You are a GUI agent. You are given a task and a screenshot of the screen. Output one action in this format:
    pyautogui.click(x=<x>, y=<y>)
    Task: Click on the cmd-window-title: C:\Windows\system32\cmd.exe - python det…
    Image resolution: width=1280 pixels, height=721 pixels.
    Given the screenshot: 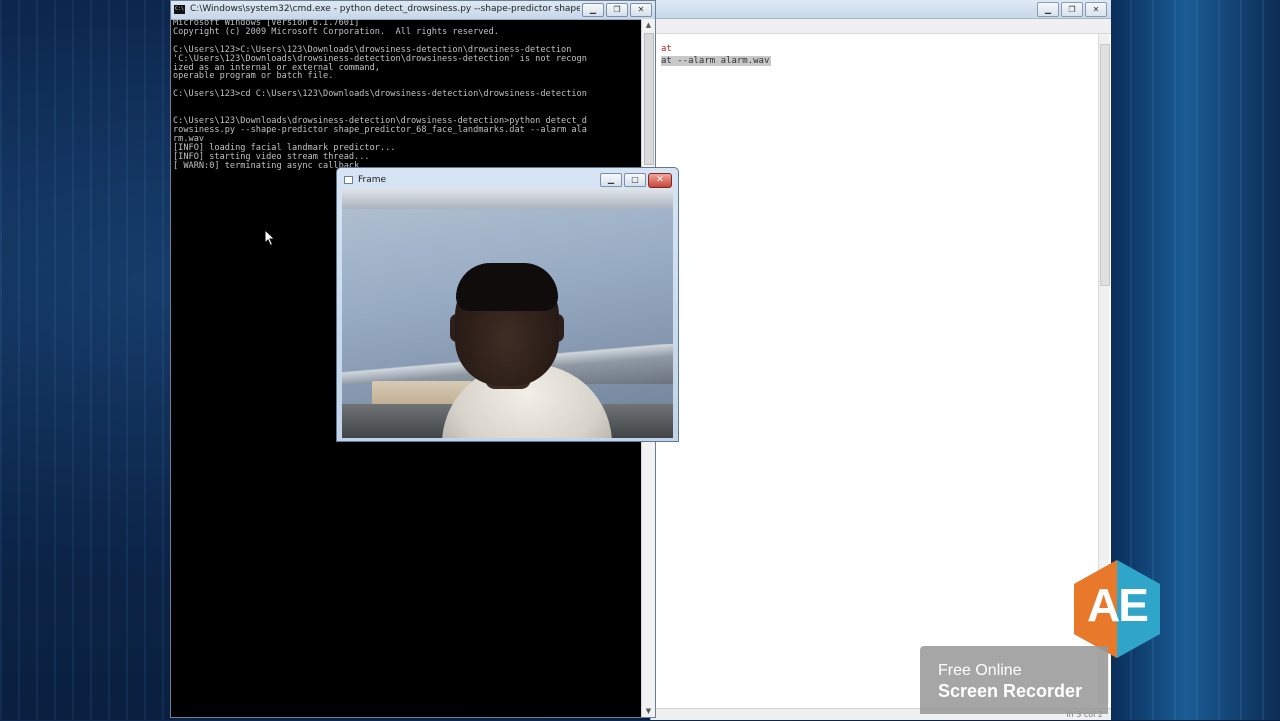 What is the action you would take?
    pyautogui.click(x=385, y=9)
    